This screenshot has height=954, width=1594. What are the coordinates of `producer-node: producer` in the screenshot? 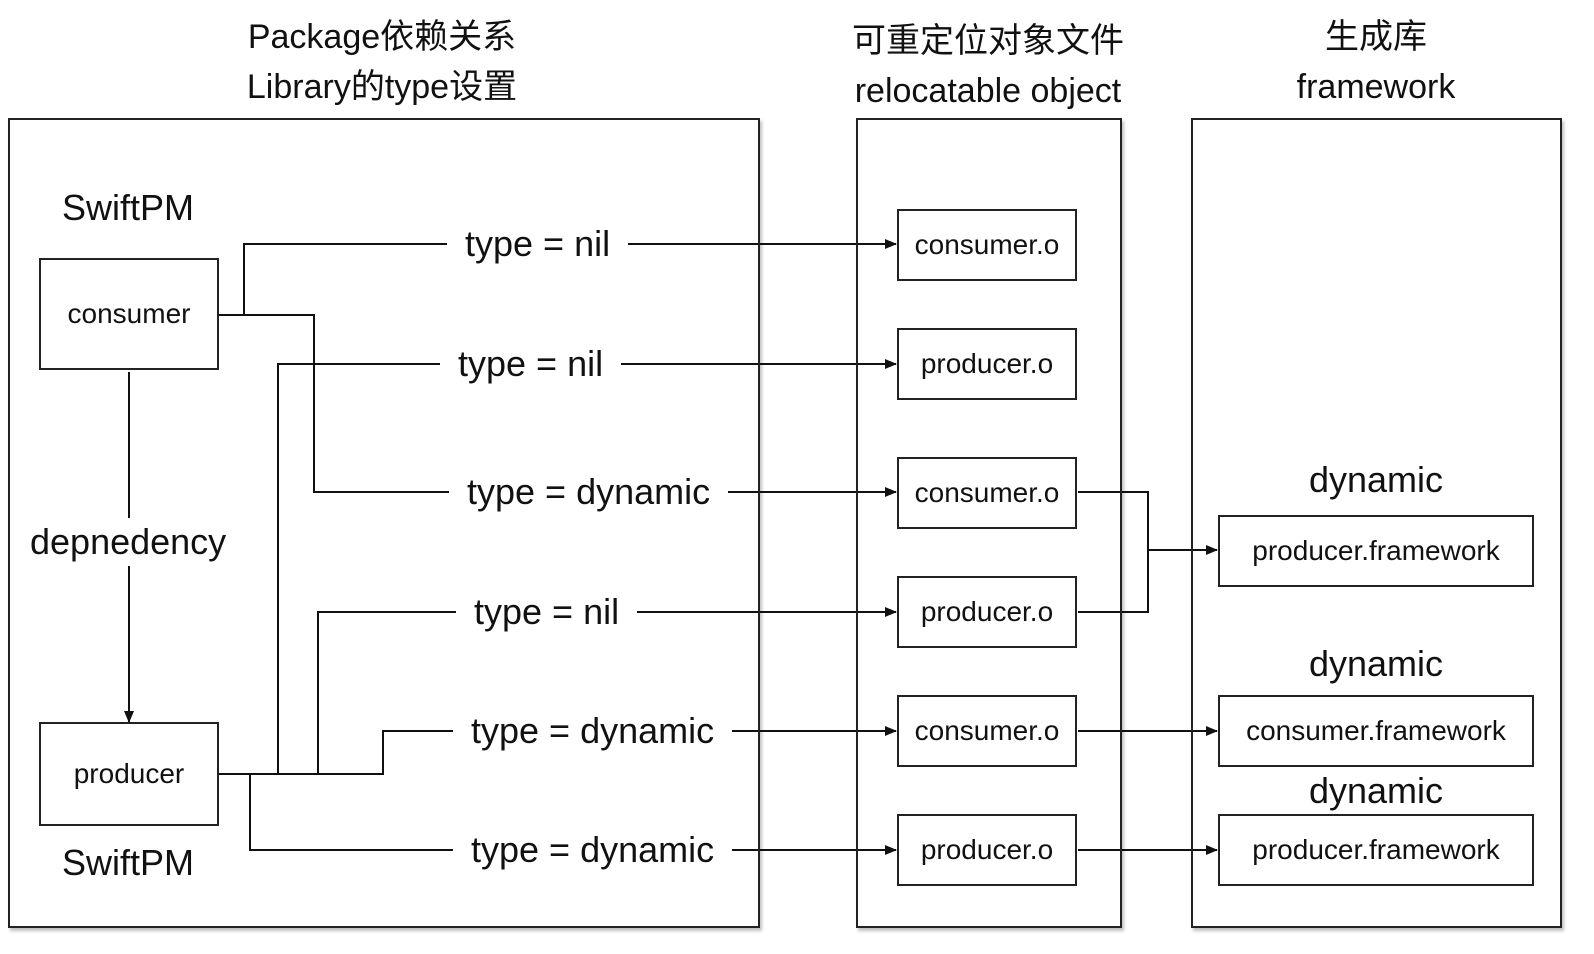 It's located at (129, 774).